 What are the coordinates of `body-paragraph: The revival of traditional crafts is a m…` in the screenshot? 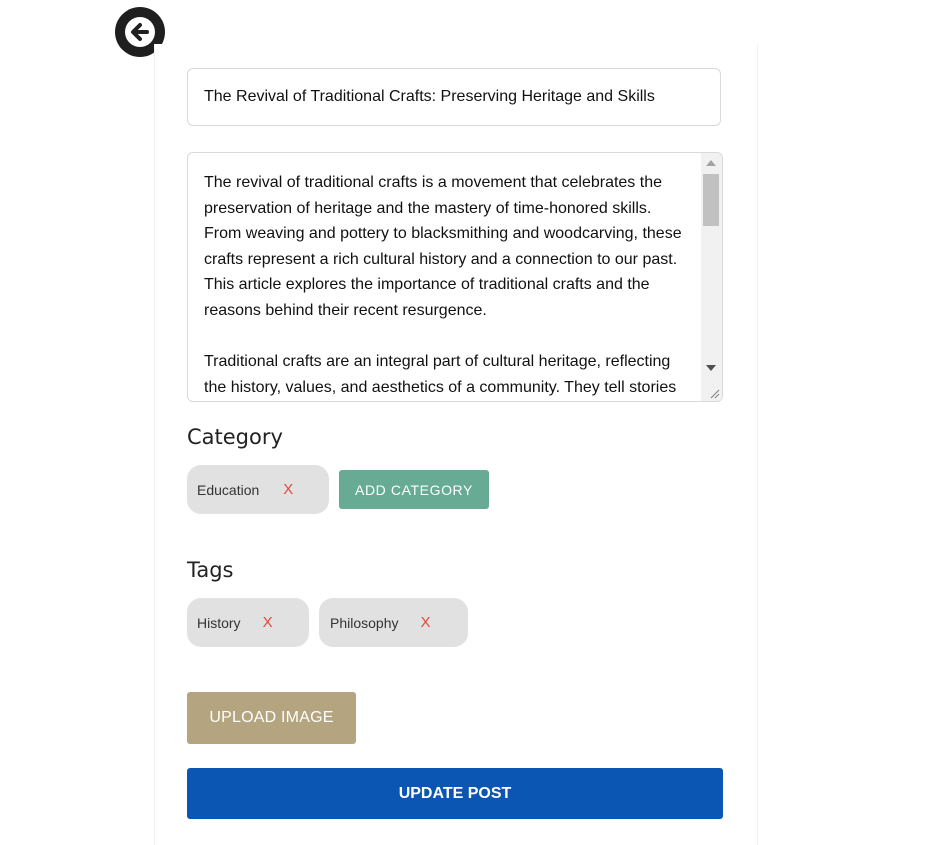 It's located at (443, 246).